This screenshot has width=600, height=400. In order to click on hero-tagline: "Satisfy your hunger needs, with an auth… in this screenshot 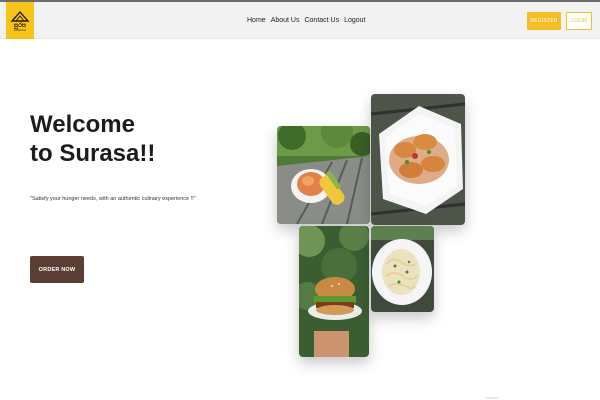, I will do `click(113, 199)`.